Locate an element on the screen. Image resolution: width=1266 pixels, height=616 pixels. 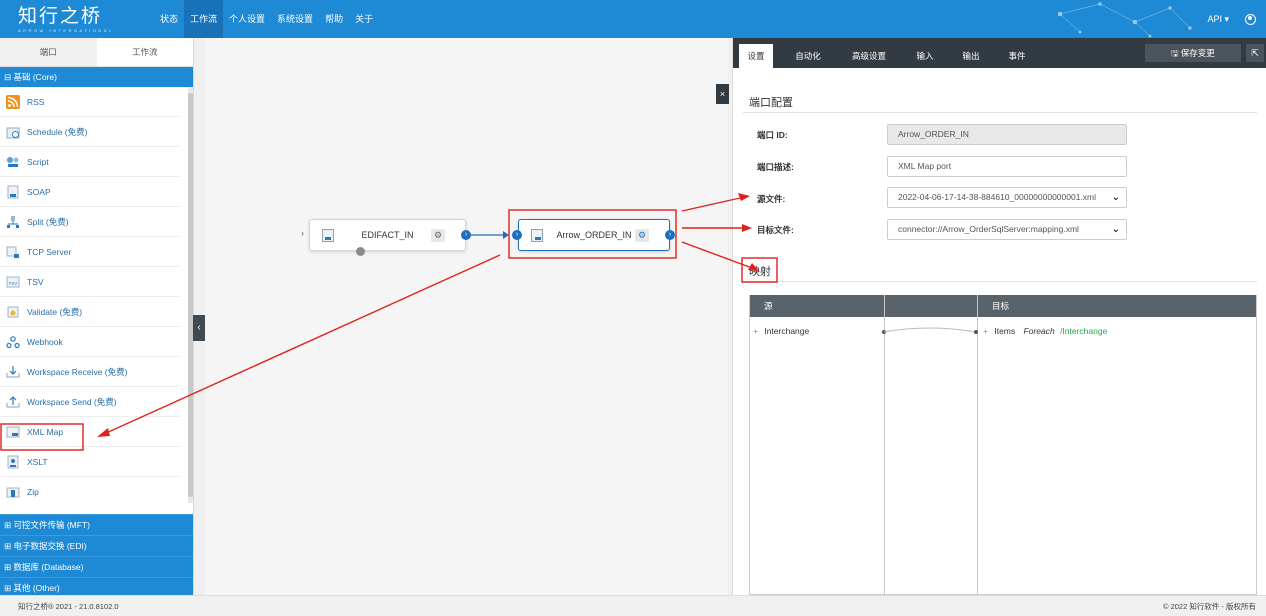
port-id-field: Arrow_ORDER_IN is located at coordinates (1007, 134).